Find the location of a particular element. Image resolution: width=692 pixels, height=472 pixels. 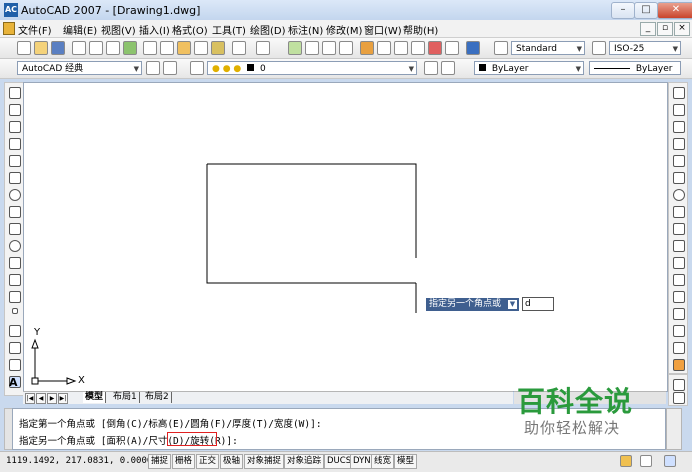

menu-view: 视图(V) is located at coordinates (118, 29).